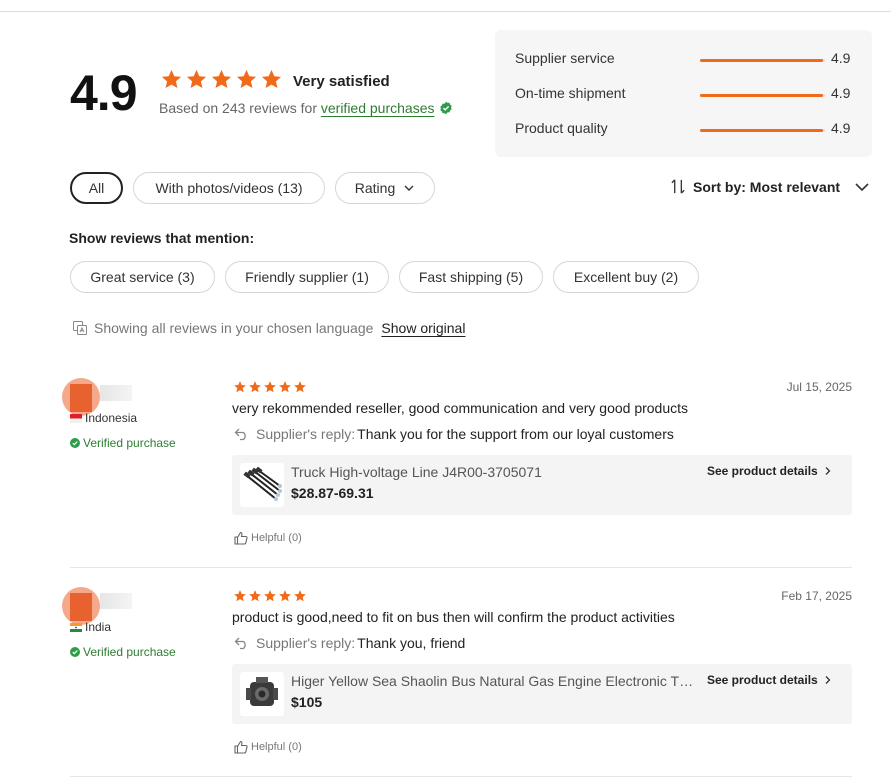  Describe the element at coordinates (416, 472) in the screenshot. I see `product-title: Truck High-voltage Line J4R00-3705071` at that location.